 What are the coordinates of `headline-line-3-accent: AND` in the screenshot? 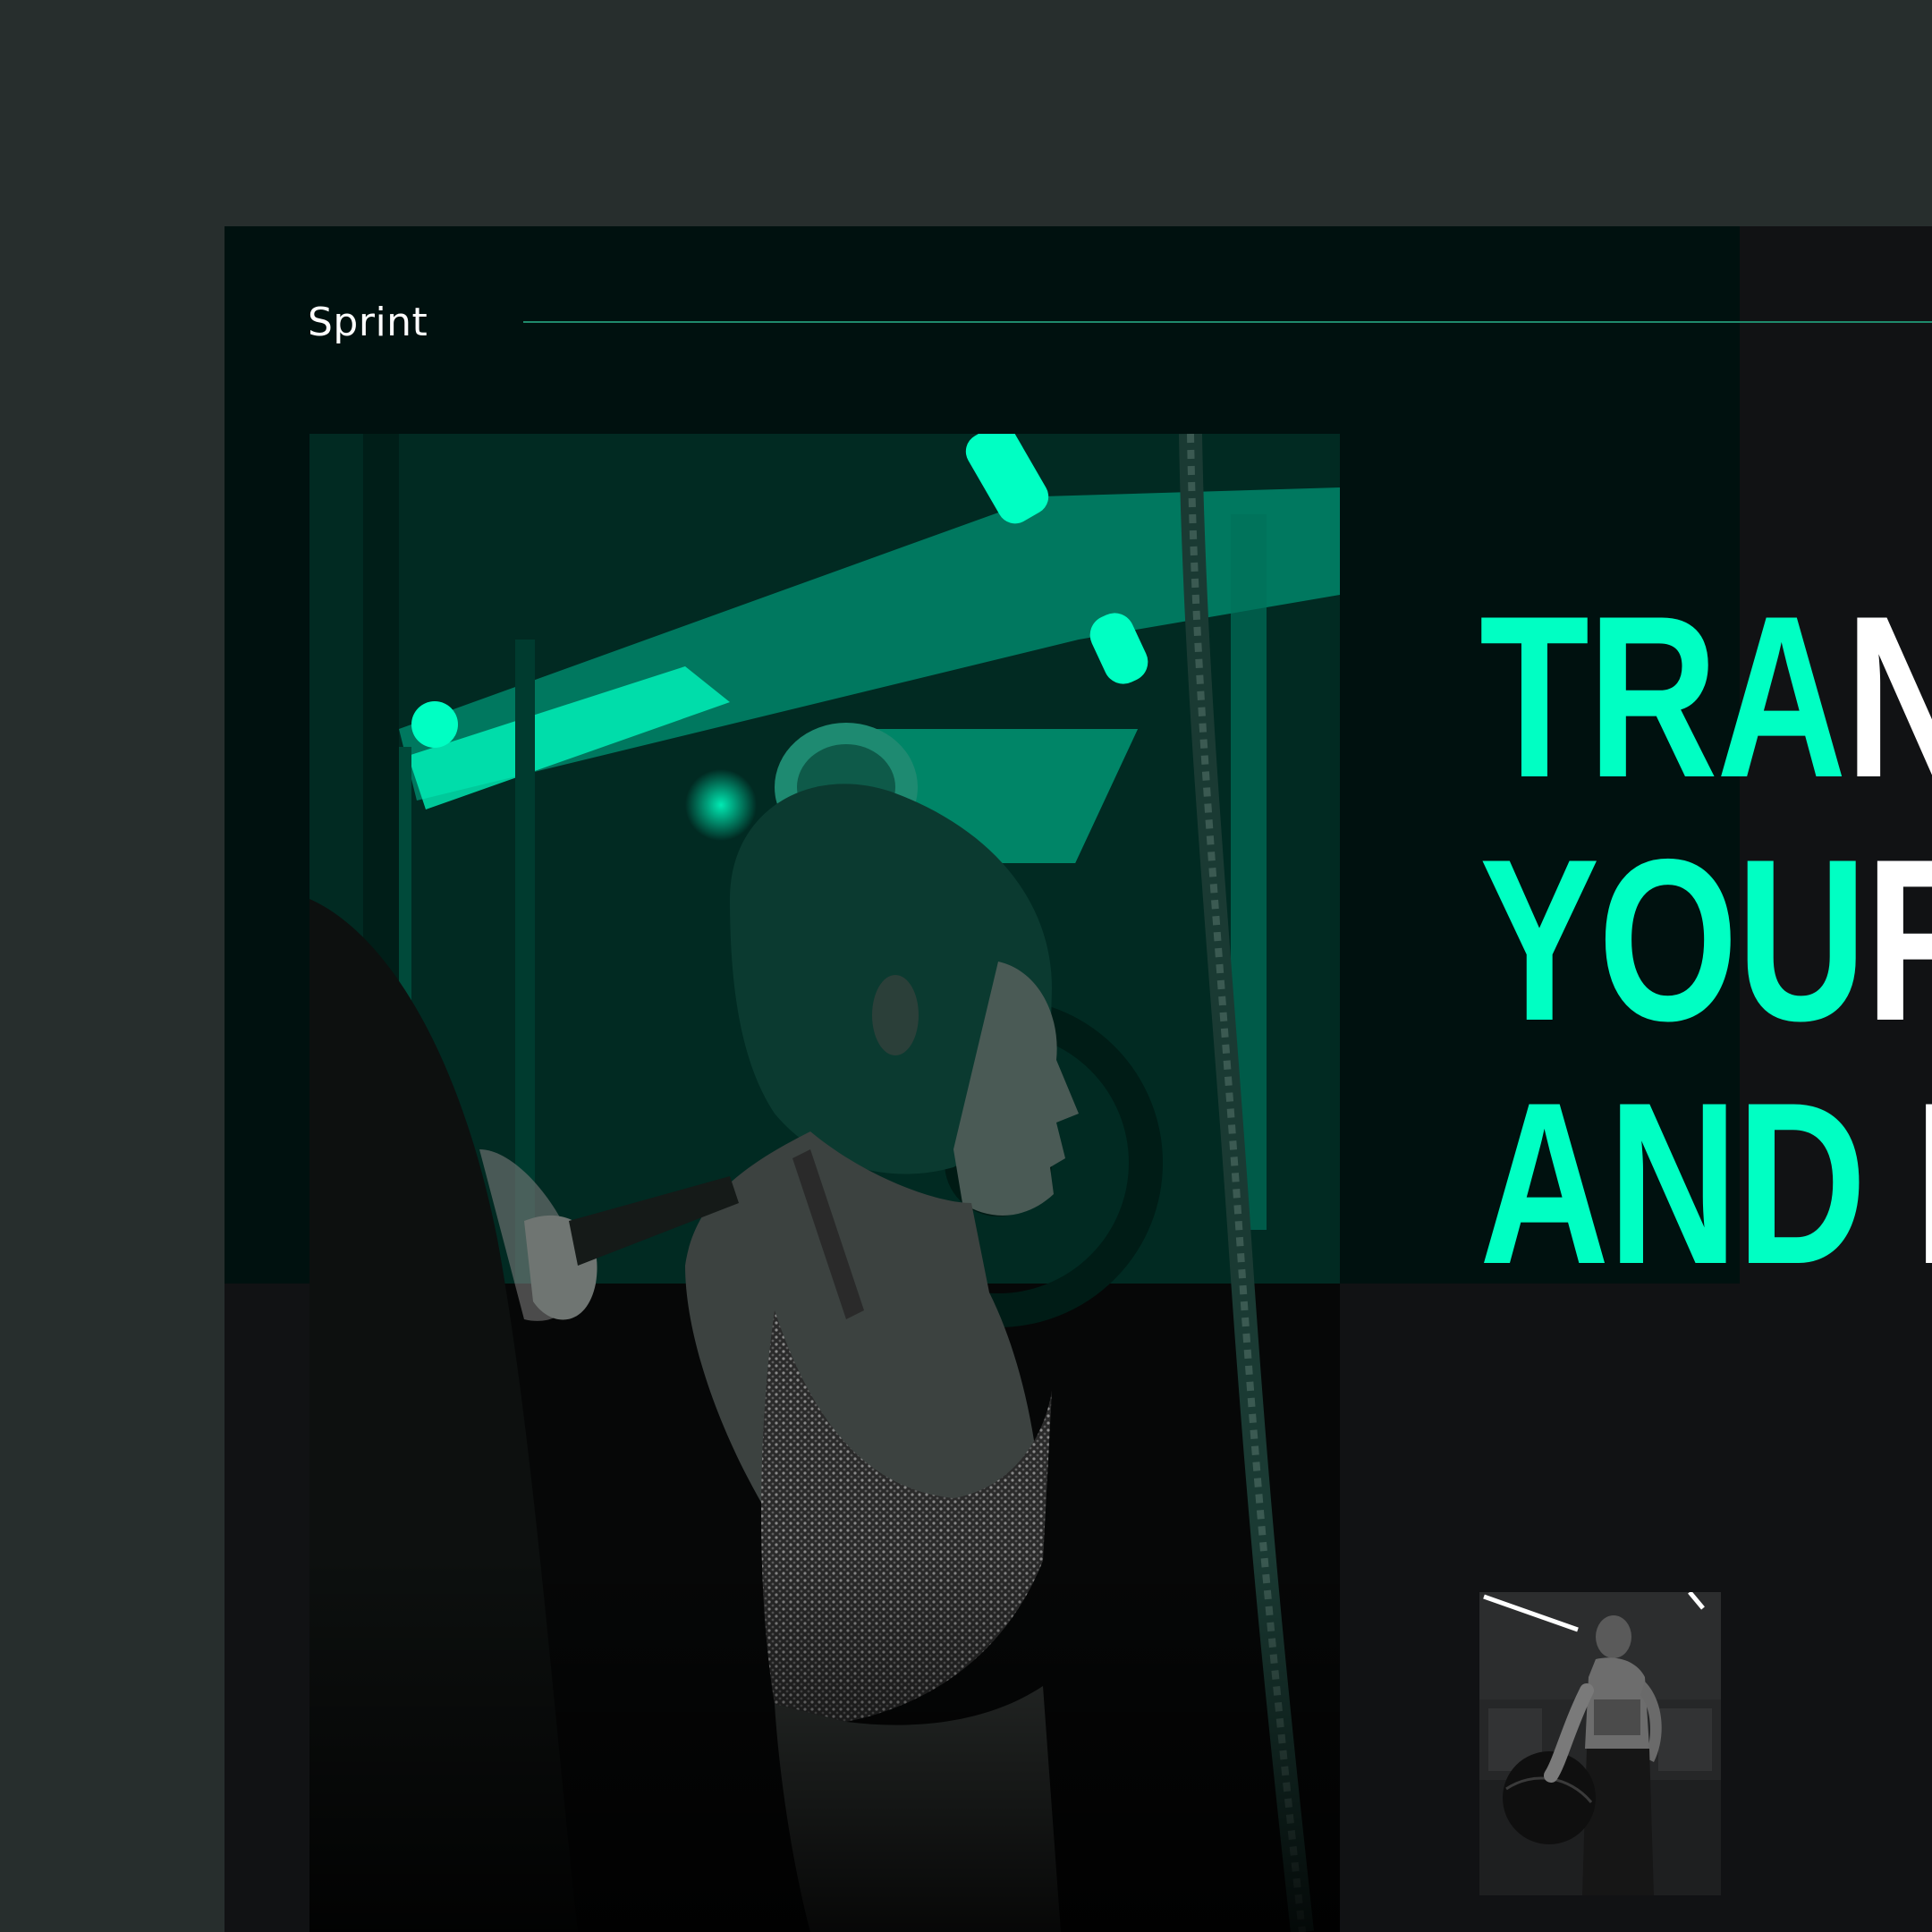 It's located at (1673, 1183).